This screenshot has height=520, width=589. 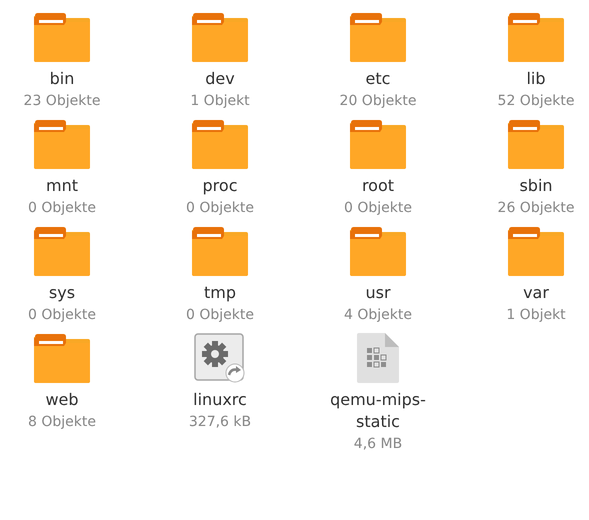 I want to click on file-name: linuxrc, so click(x=220, y=400).